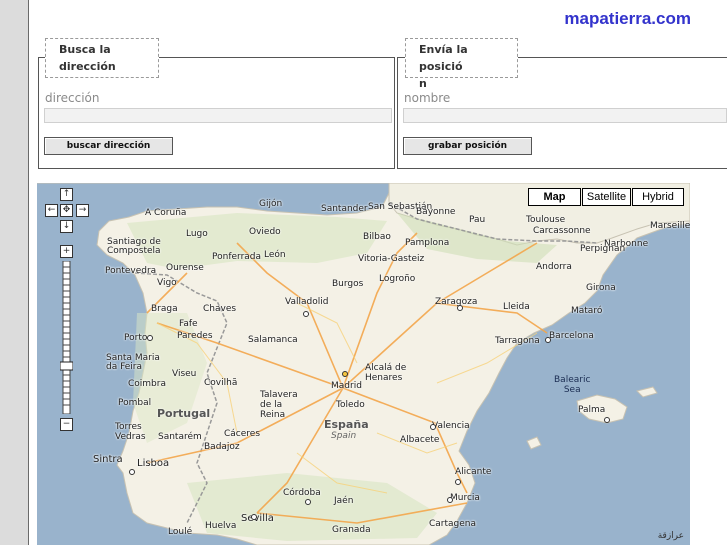 This screenshot has height=545, width=727. Describe the element at coordinates (453, 524) in the screenshot. I see `city-label: Cartagena` at that location.